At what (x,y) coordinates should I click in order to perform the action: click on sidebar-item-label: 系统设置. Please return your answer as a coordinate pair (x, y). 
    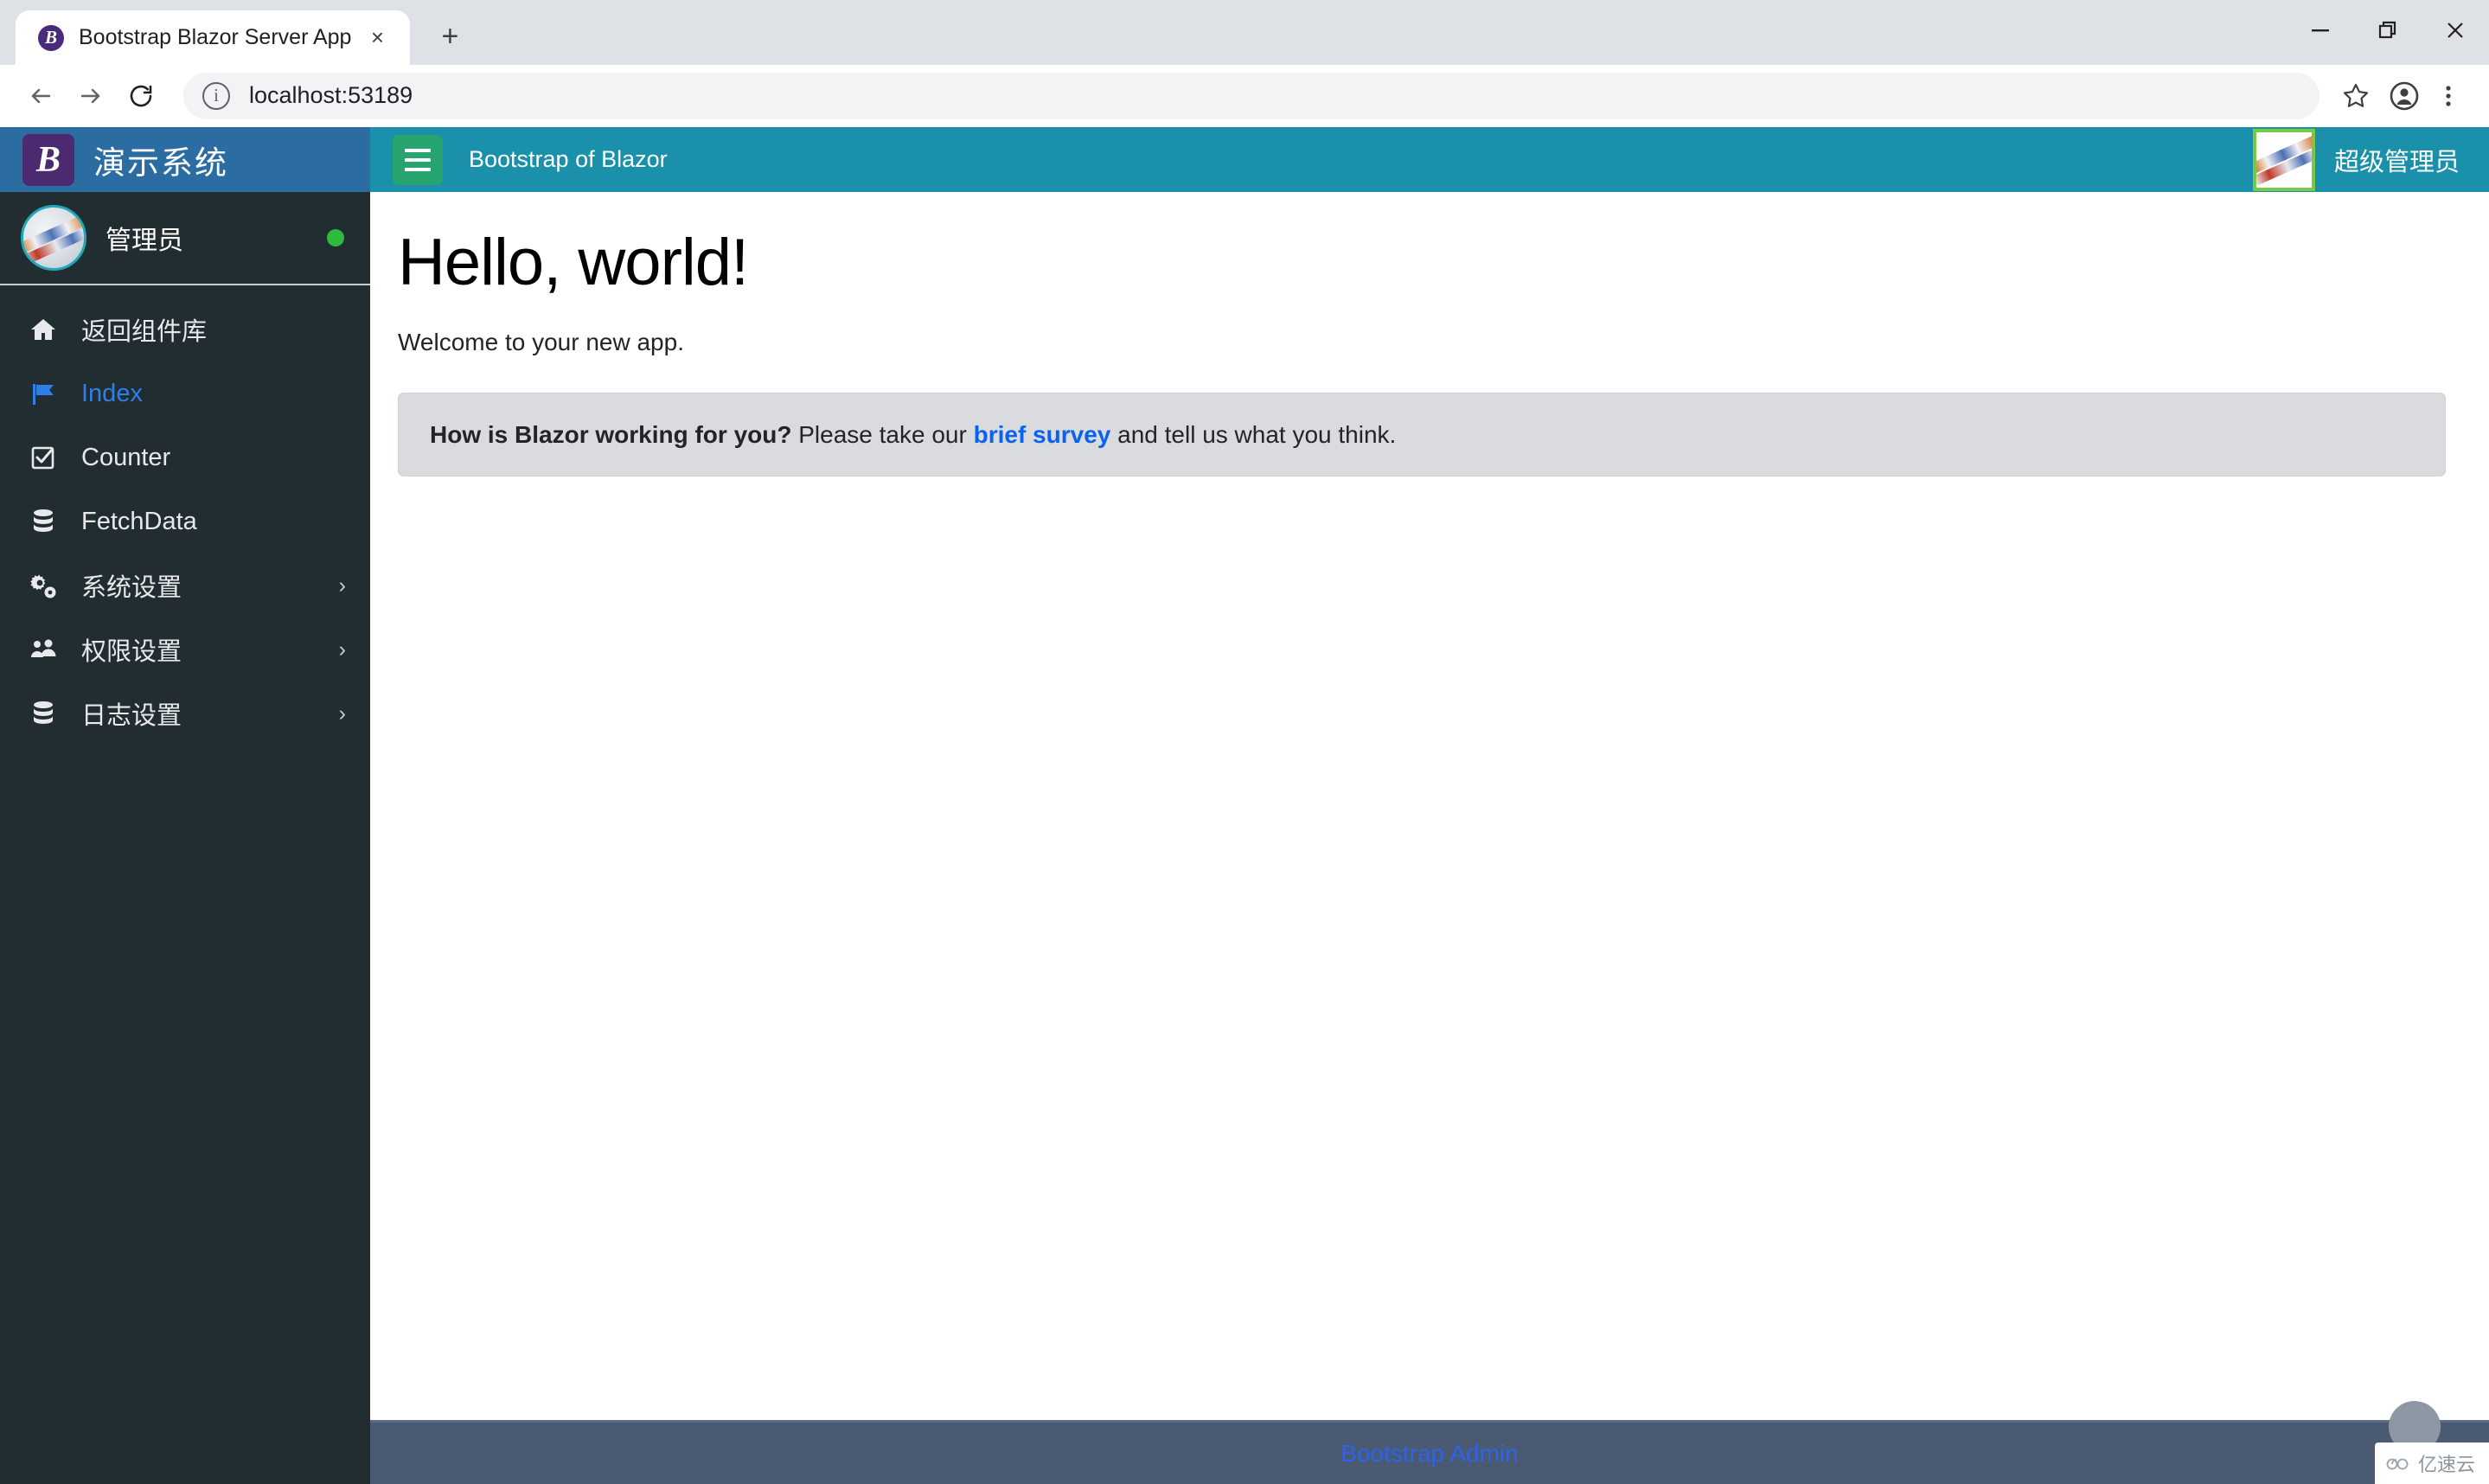
    Looking at the image, I should click on (131, 588).